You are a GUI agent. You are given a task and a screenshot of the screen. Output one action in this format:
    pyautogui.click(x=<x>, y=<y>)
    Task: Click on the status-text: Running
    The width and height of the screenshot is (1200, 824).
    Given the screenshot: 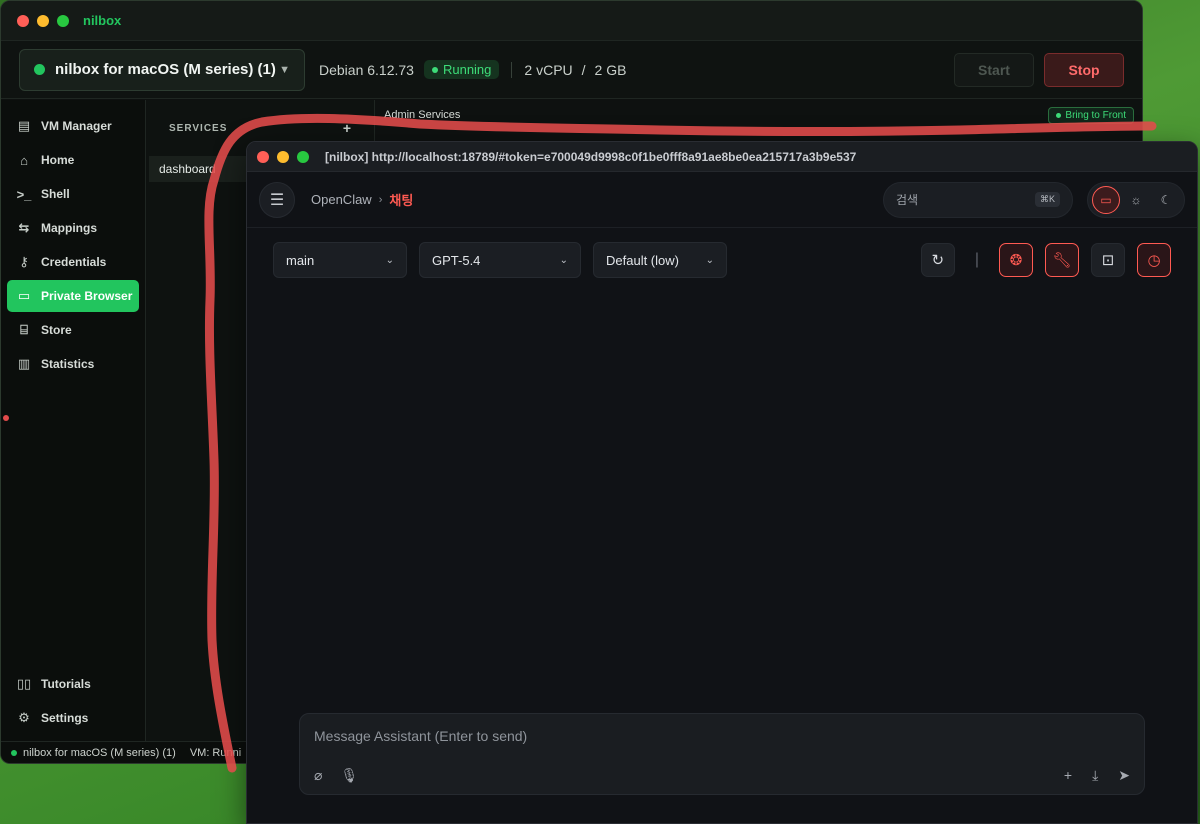 What is the action you would take?
    pyautogui.click(x=467, y=69)
    